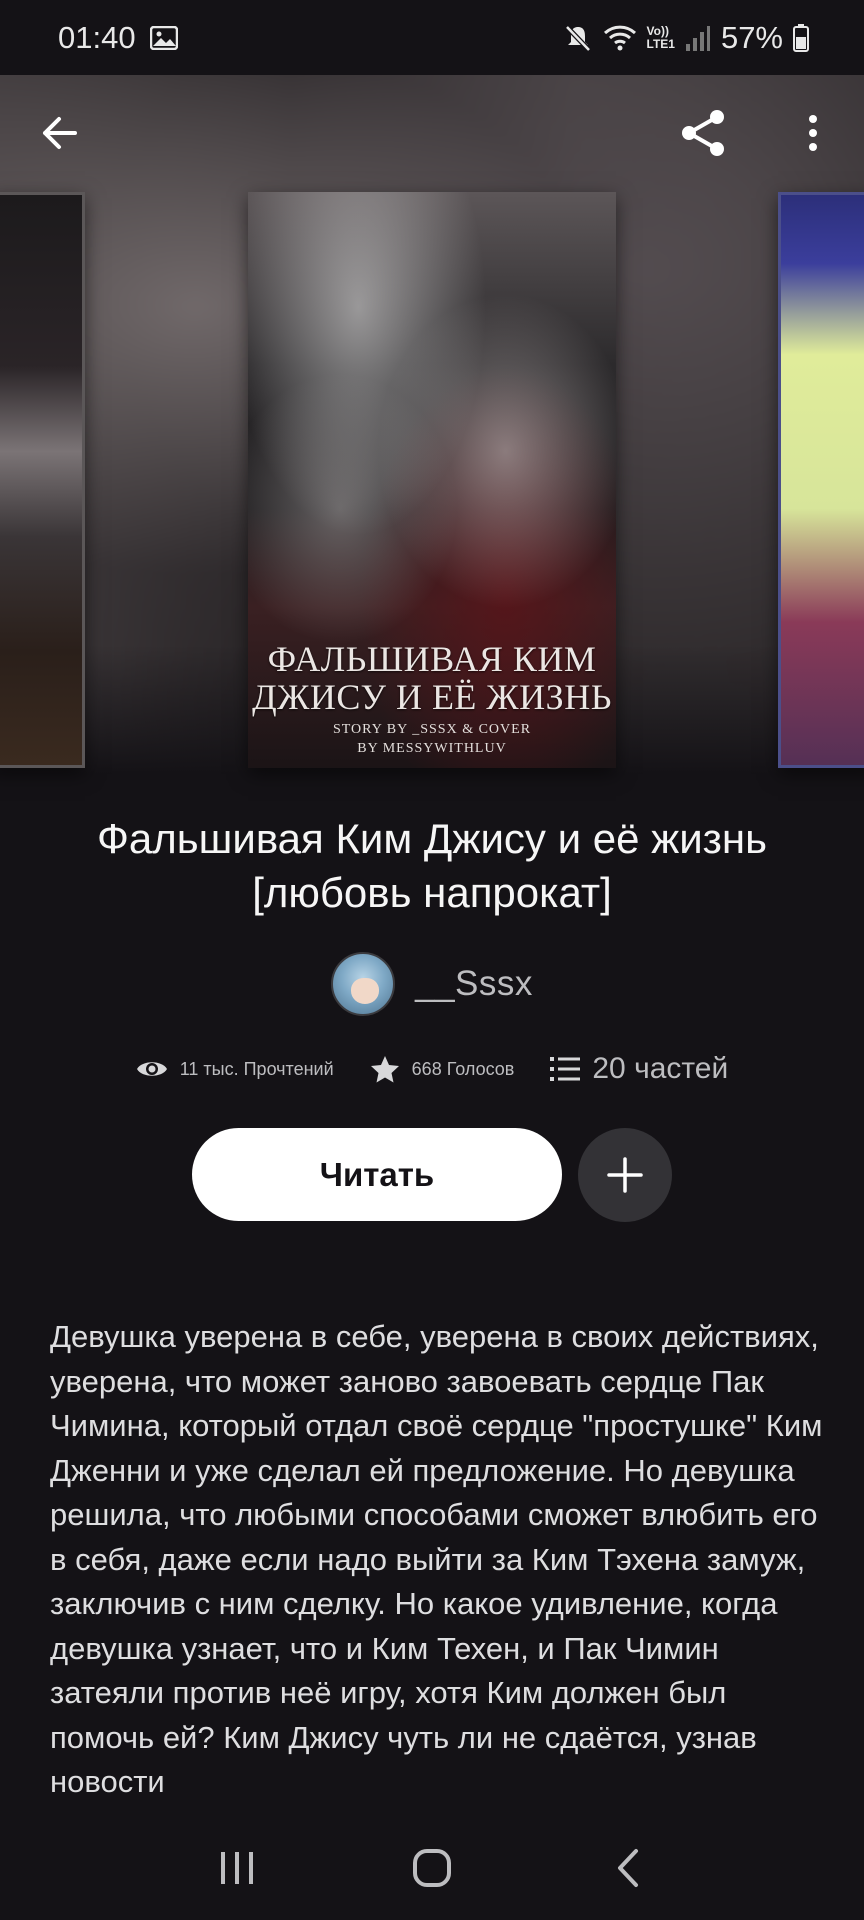 The width and height of the screenshot is (864, 1920). I want to click on plus-icon, so click(625, 1175).